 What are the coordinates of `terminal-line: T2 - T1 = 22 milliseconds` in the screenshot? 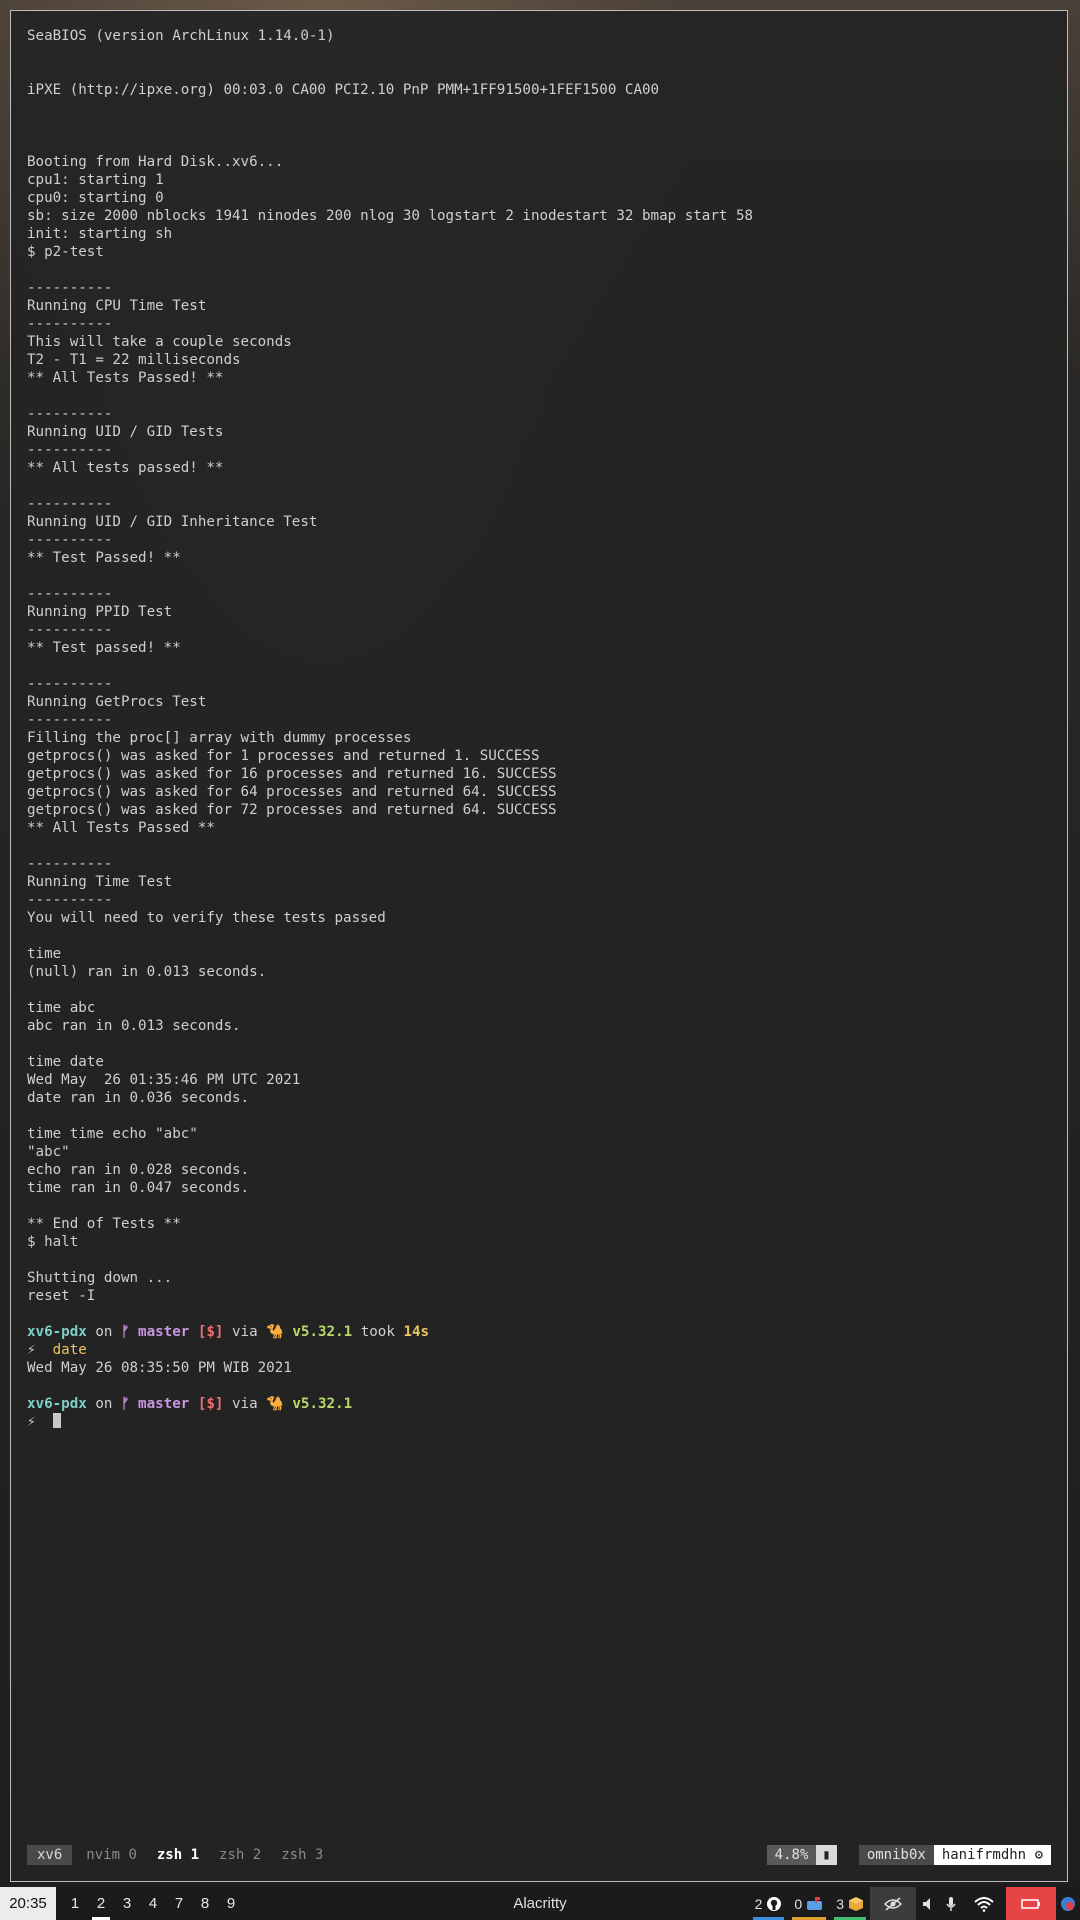 It's located at (134, 360).